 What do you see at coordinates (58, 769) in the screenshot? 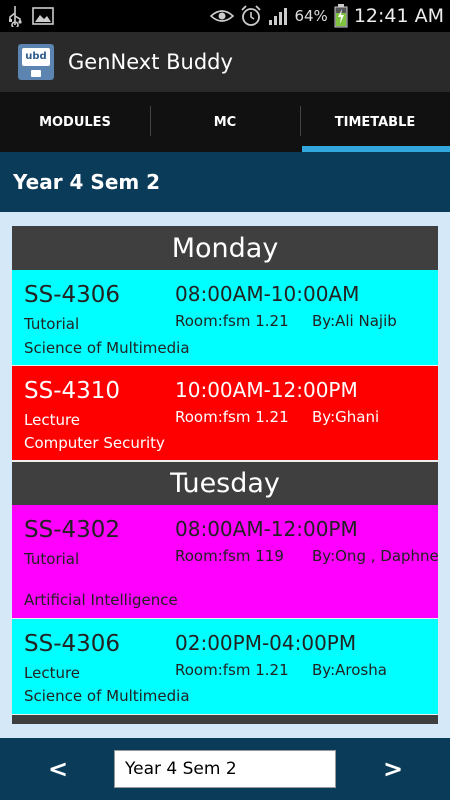
I see `prev-semester-button: <` at bounding box center [58, 769].